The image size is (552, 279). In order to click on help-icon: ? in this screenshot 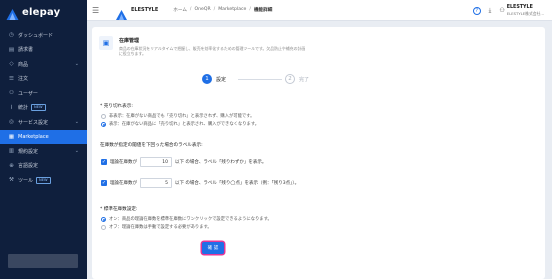, I will do `click(476, 10)`.